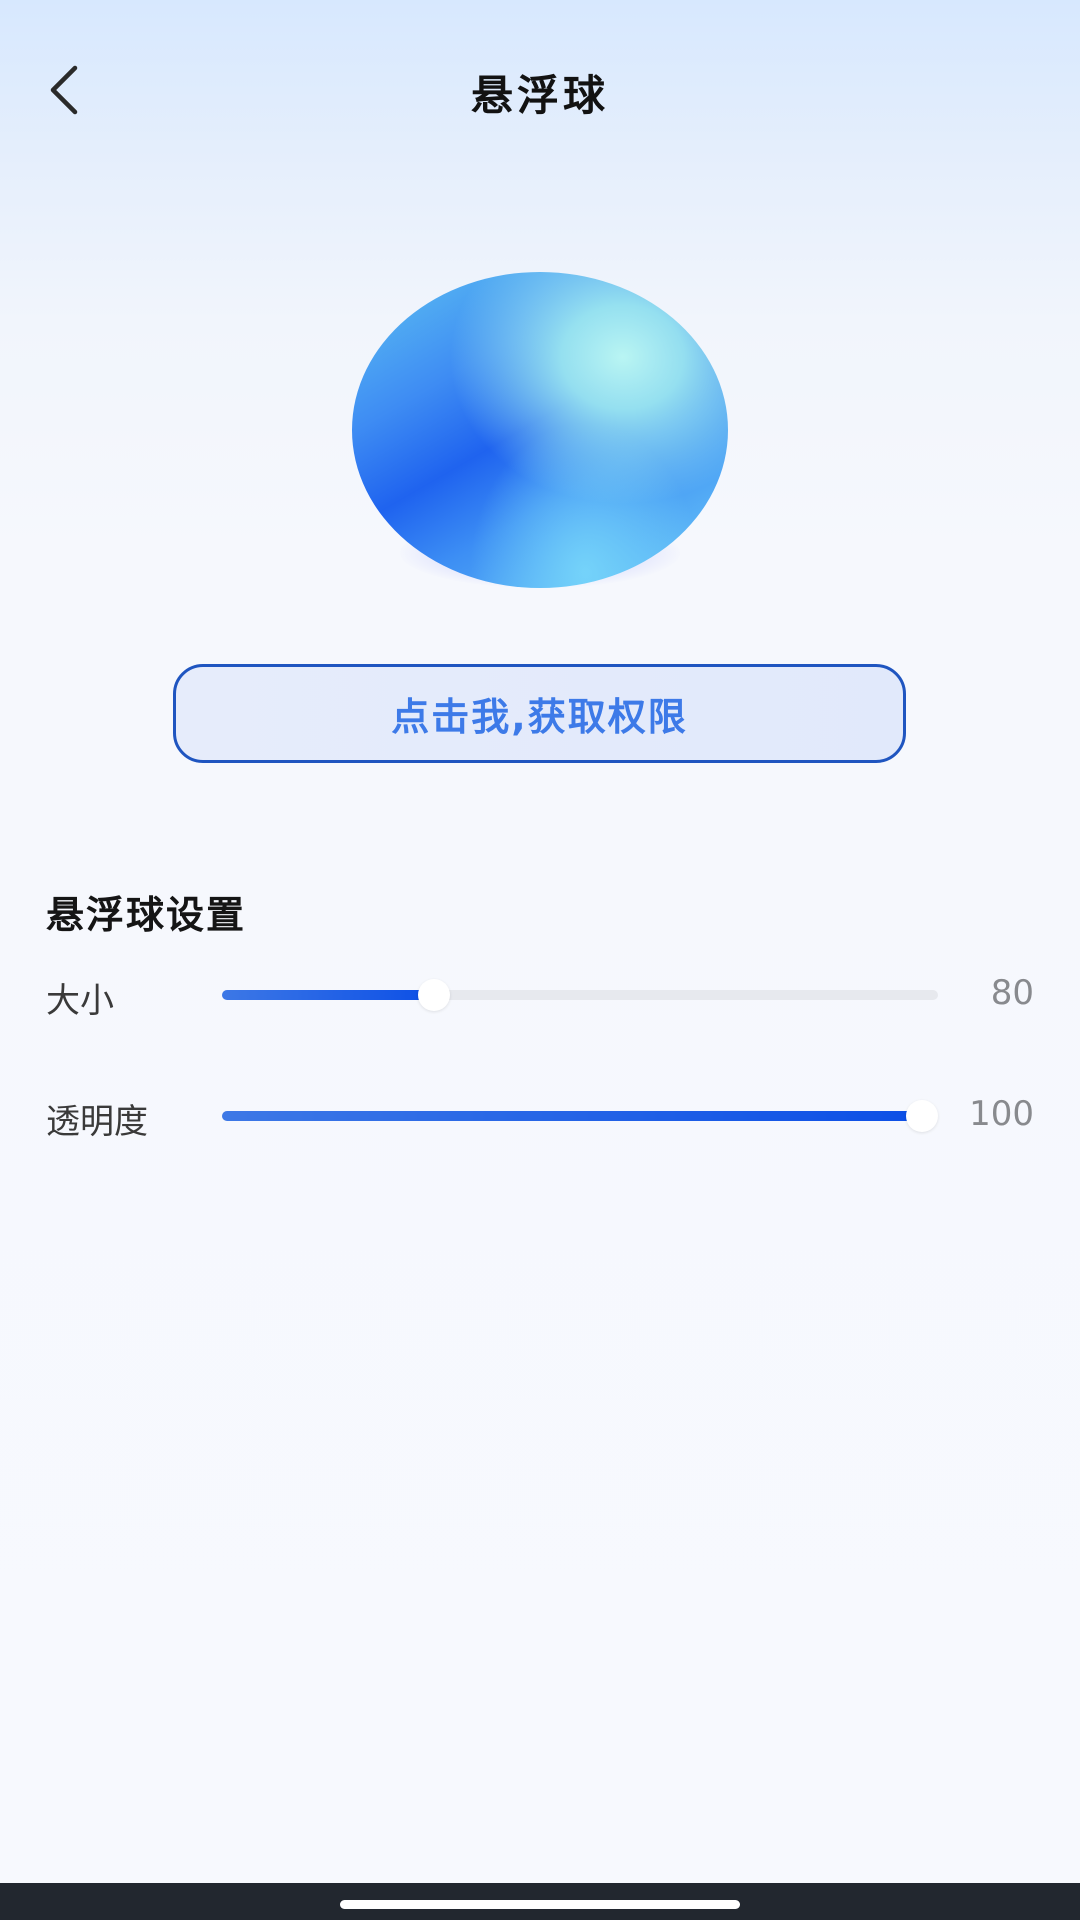 The image size is (1080, 1920). I want to click on opacity-setting-row: 透明度 100, so click(540, 1116).